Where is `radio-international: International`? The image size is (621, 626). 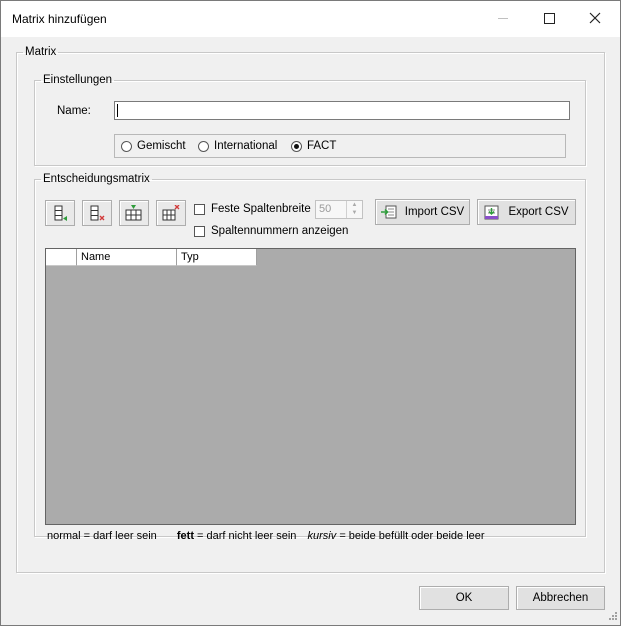 radio-international: International is located at coordinates (237, 146).